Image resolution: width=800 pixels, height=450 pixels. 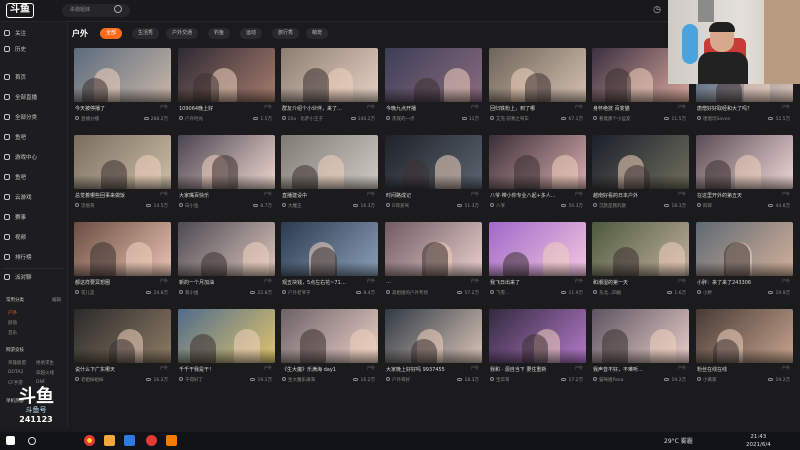 I want to click on streamer-name: 小胖, so click(x=725, y=293).